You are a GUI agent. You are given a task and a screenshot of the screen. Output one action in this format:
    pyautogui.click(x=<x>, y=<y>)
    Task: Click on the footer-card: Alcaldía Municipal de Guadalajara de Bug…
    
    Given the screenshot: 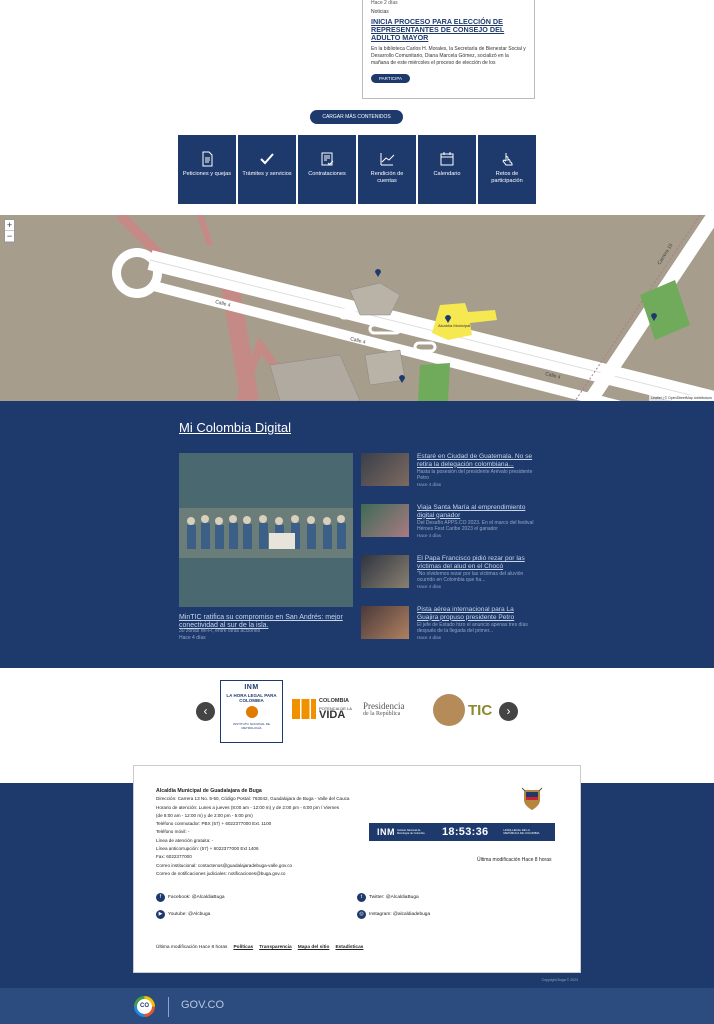 What is the action you would take?
    pyautogui.click(x=357, y=869)
    